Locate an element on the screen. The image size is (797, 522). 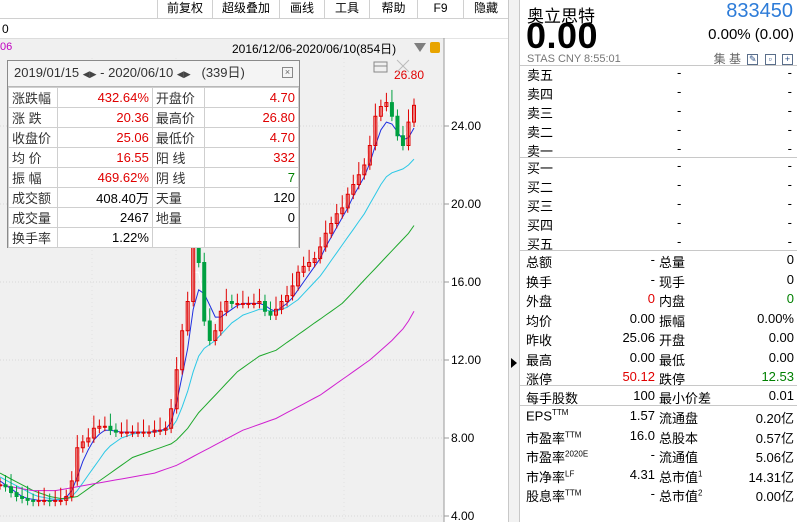
stat-label: 总额 is located at coordinates (539, 262).